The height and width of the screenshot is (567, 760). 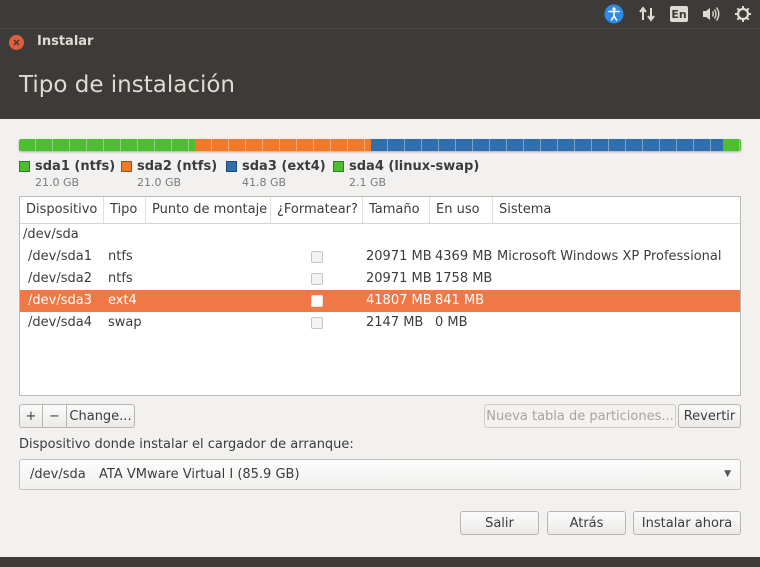 What do you see at coordinates (451, 322) in the screenshot?
I see `cell-used: 0 MB` at bounding box center [451, 322].